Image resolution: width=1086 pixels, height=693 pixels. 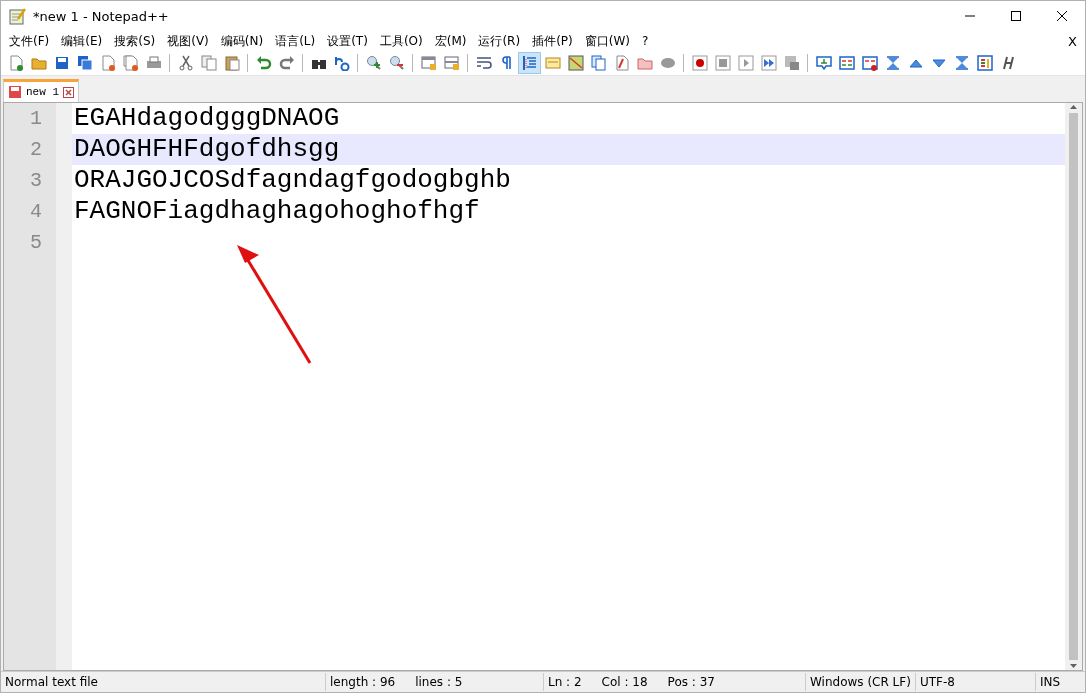 I want to click on wrap-lines-icon, so click(x=483, y=63).